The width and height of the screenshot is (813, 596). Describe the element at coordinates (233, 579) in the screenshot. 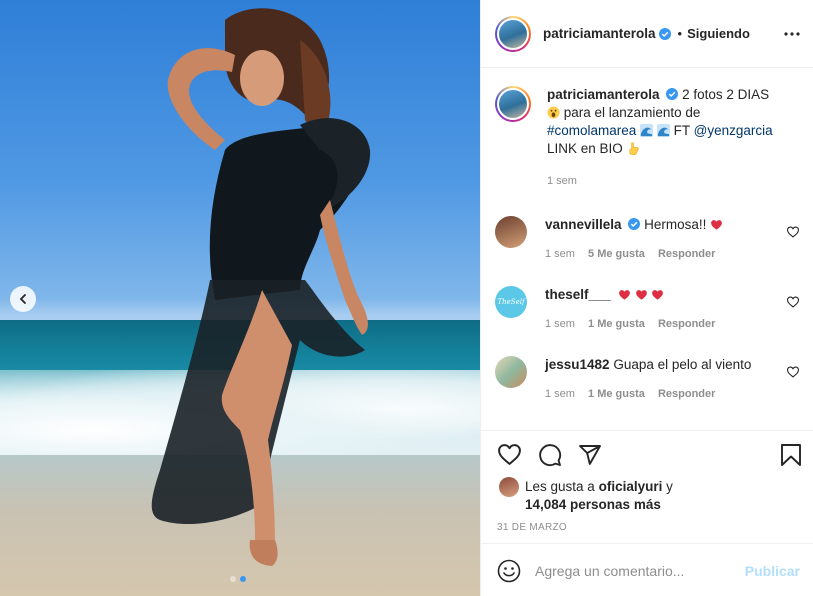

I see `carousel-dot` at that location.